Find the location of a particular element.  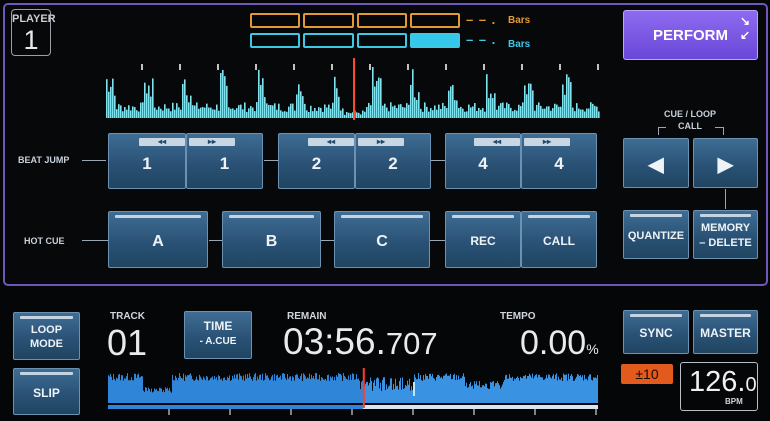

hot-cue-label-c: C is located at coordinates (382, 241).